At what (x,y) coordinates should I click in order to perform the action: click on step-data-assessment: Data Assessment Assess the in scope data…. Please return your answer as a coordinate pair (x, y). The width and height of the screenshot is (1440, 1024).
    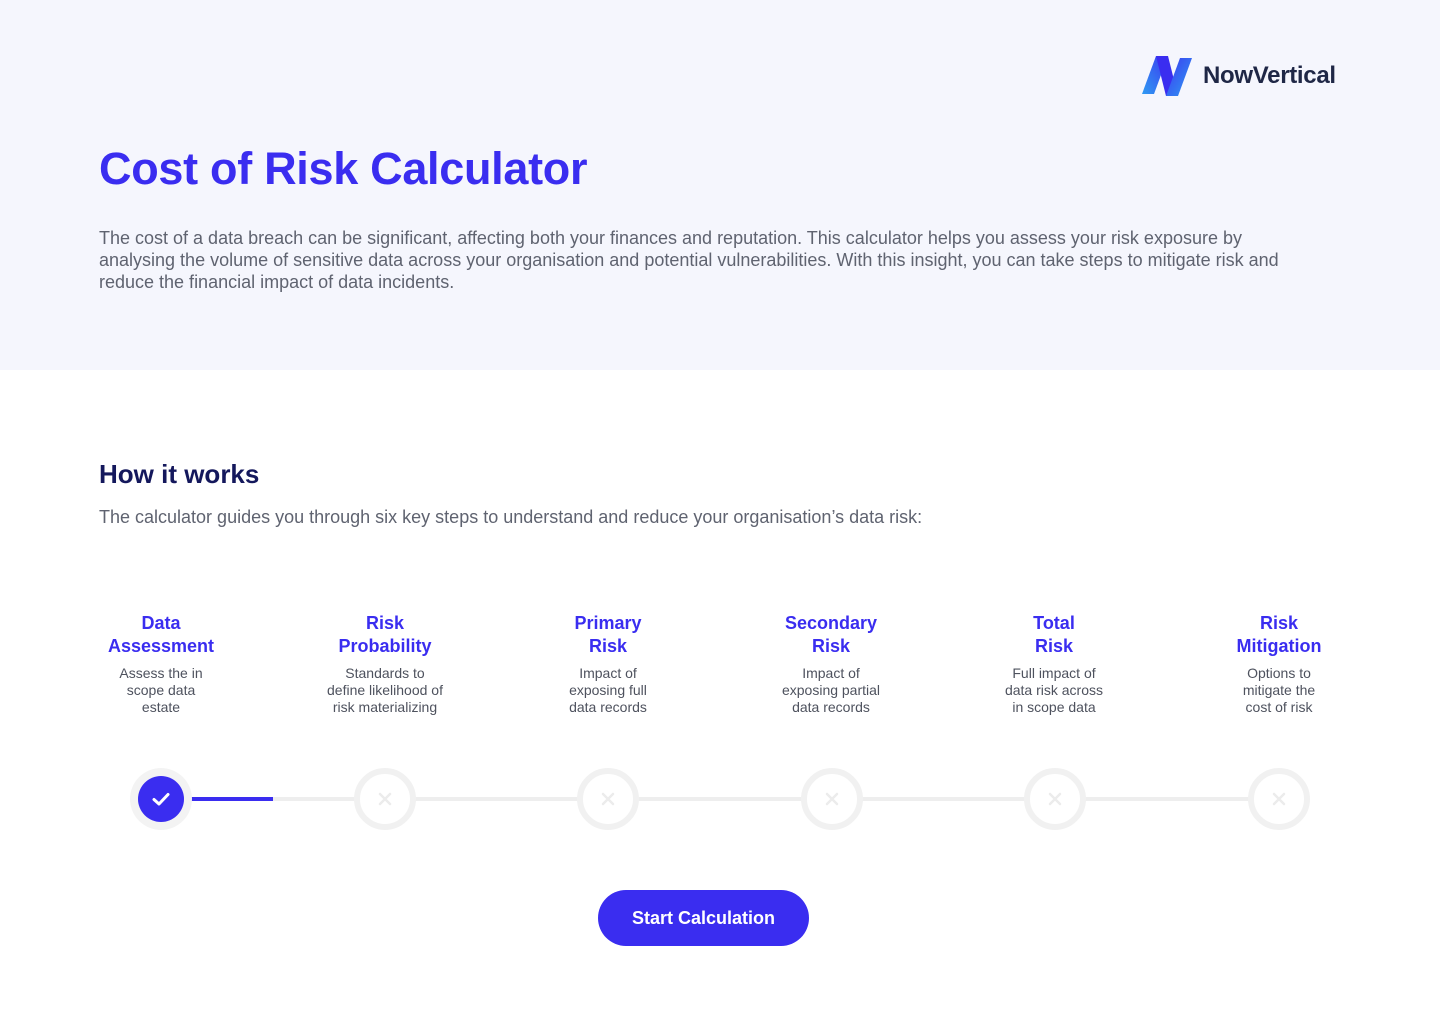
    Looking at the image, I should click on (161, 664).